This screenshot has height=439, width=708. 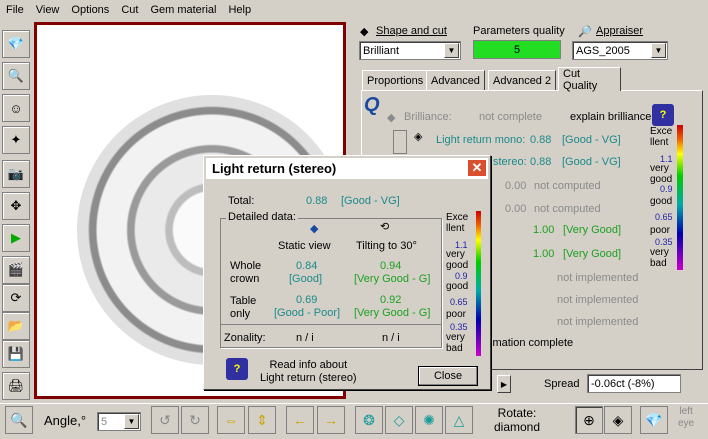 What do you see at coordinates (243, 307) in the screenshot?
I see `table-only-label: Table only` at bounding box center [243, 307].